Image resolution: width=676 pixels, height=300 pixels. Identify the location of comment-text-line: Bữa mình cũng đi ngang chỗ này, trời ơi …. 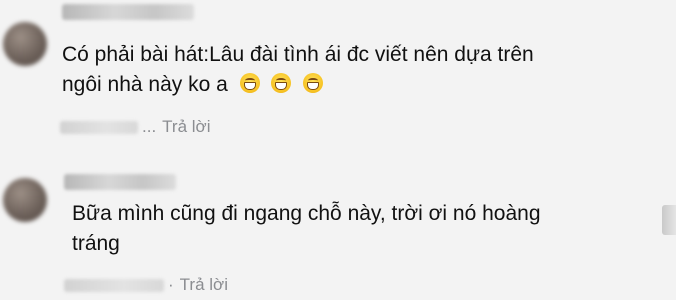
(306, 213).